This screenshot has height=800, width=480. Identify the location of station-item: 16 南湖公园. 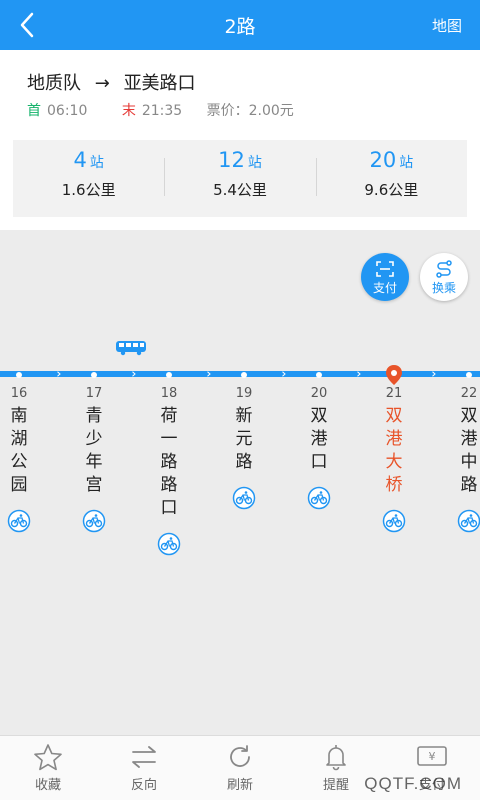
(19, 453).